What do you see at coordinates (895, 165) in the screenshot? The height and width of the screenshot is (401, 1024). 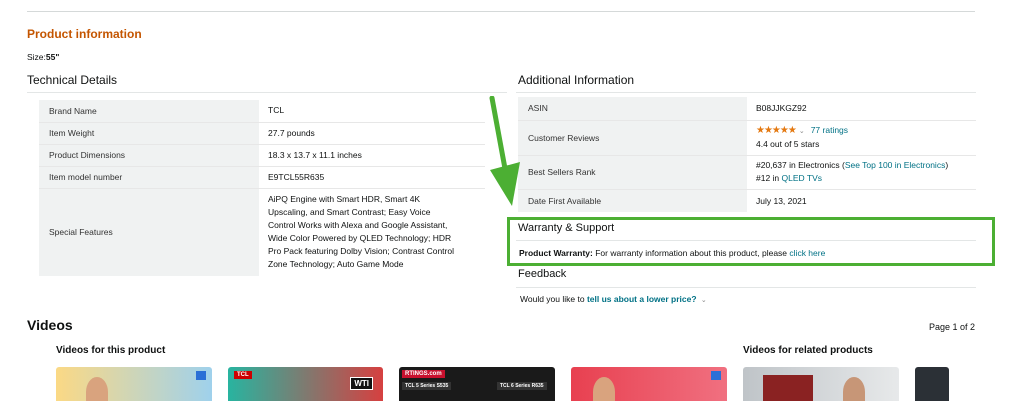 I see `top-100-electronics-link: See Top 100 in Electronics` at bounding box center [895, 165].